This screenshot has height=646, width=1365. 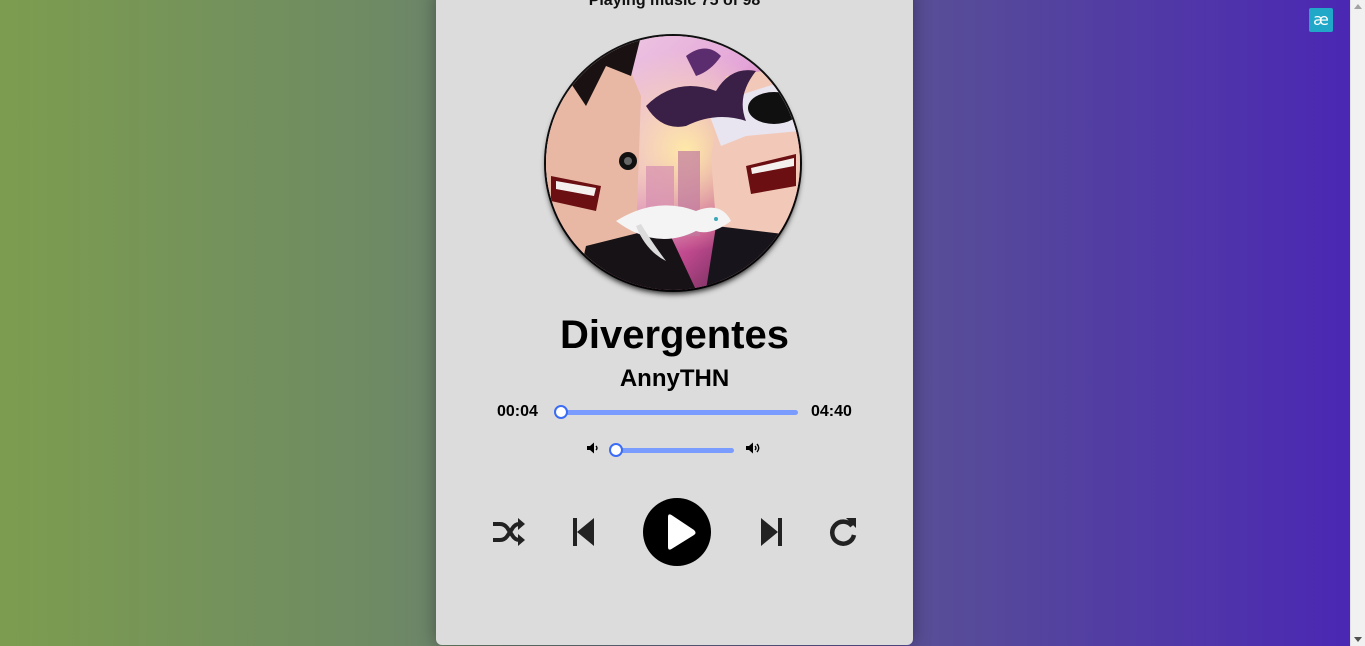 What do you see at coordinates (674, 335) in the screenshot?
I see `song-title: Divergentes` at bounding box center [674, 335].